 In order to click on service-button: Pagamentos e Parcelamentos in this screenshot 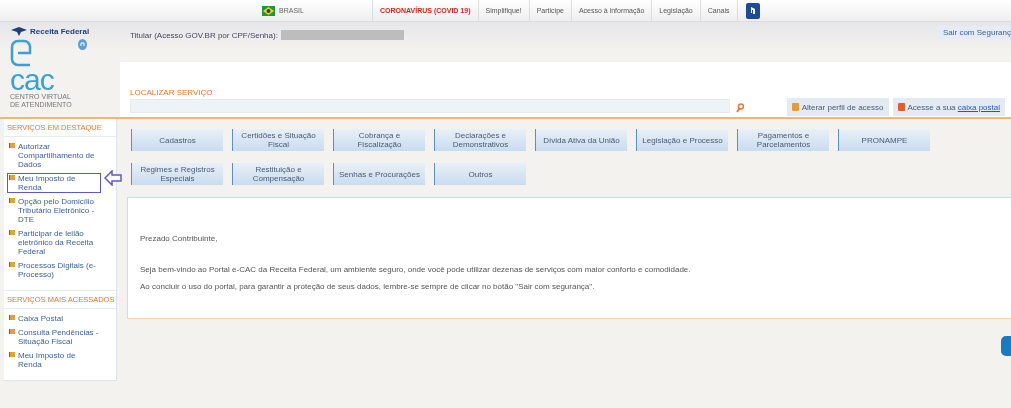, I will do `click(783, 140)`.